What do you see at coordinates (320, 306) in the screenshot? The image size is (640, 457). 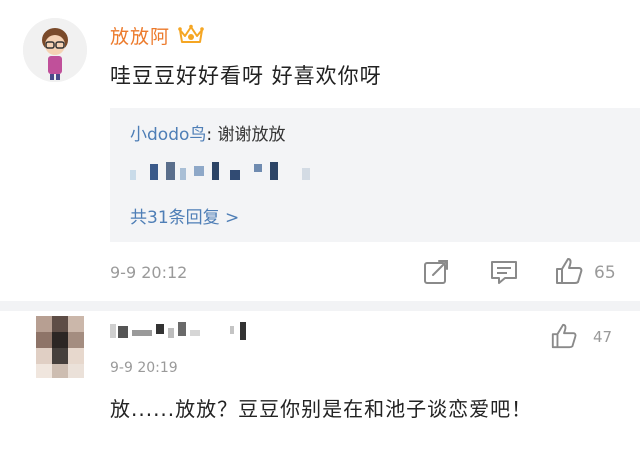 I see `section-divider` at bounding box center [320, 306].